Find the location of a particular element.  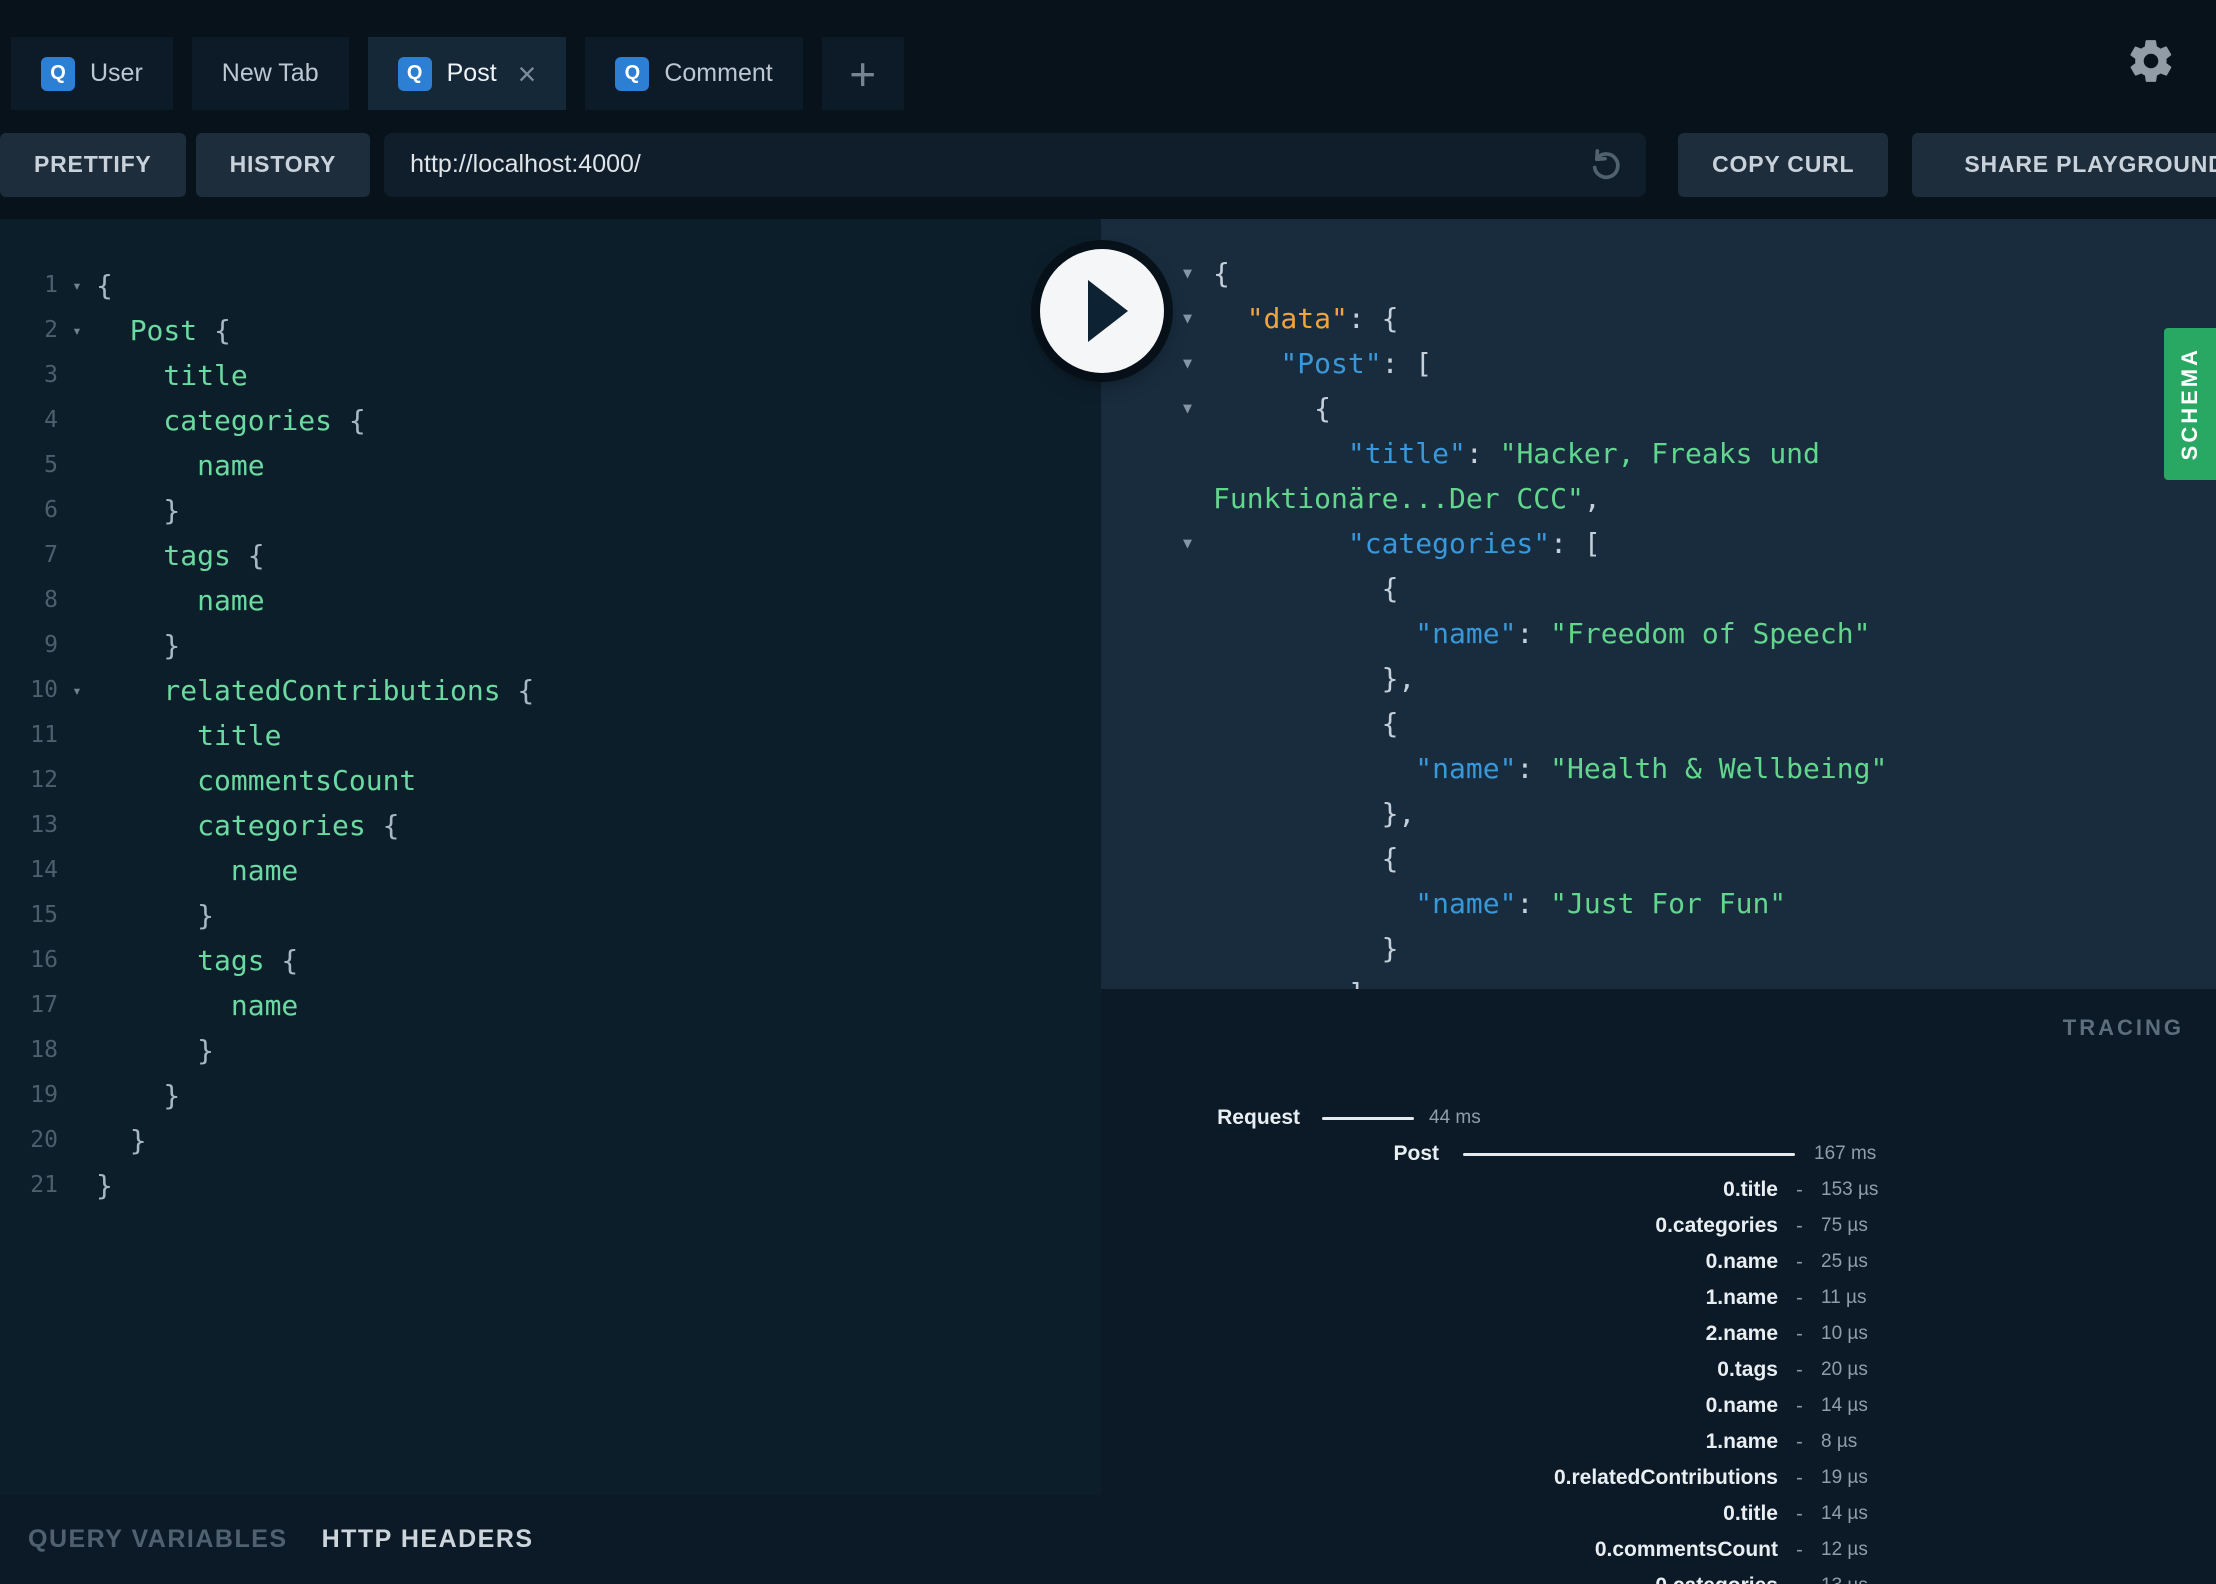

code-token: "Just For Fun" is located at coordinates (1668, 903).